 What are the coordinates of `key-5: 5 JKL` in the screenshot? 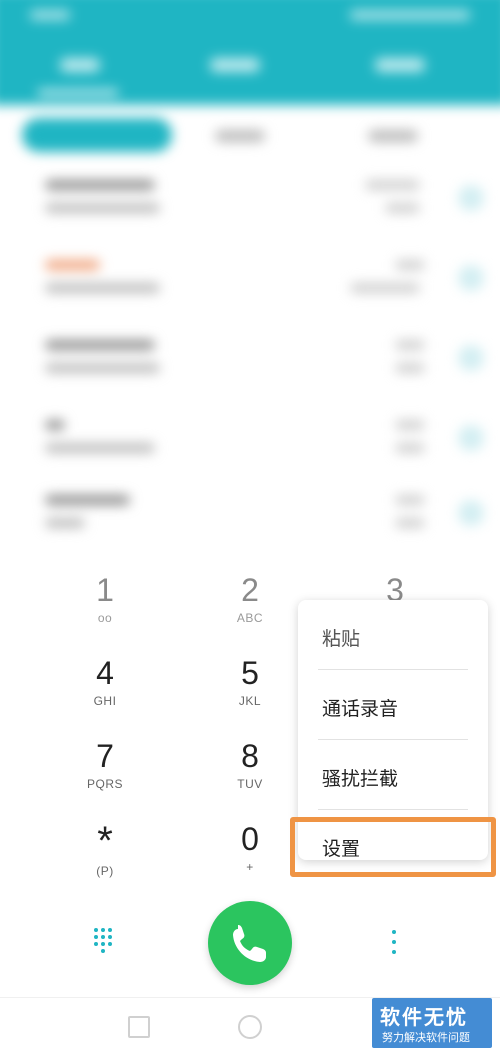 It's located at (250, 681).